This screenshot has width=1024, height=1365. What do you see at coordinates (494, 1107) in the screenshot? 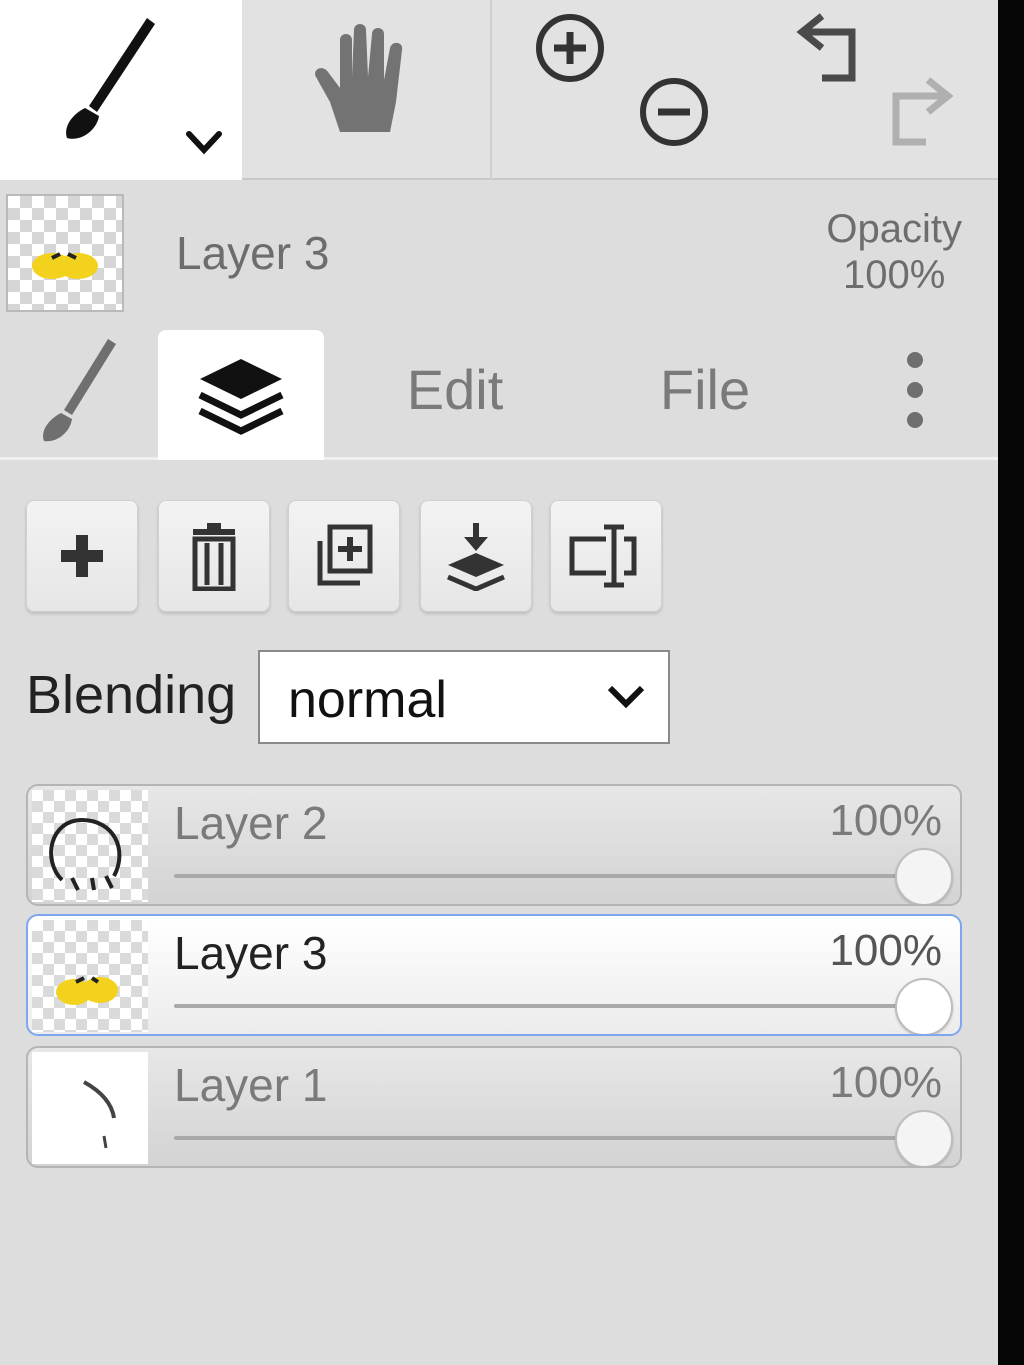
I see `layer-row-layer-1: Layer 1 100%` at bounding box center [494, 1107].